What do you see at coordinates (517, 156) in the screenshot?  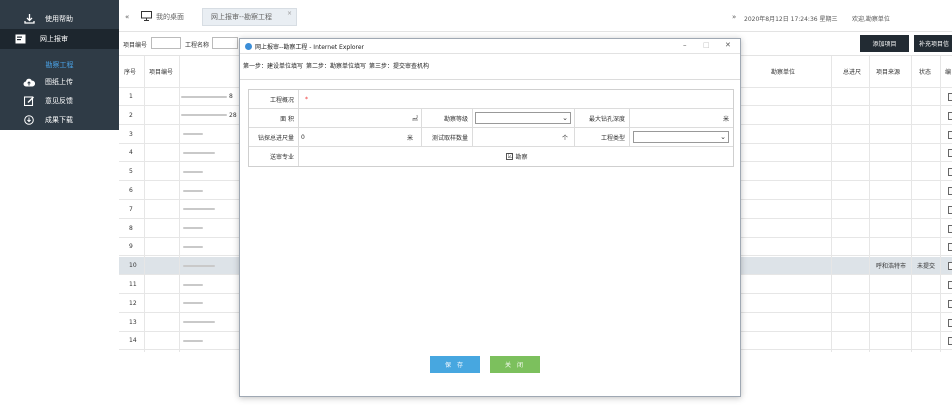 I see `specialty-field: ☑ 勘察` at bounding box center [517, 156].